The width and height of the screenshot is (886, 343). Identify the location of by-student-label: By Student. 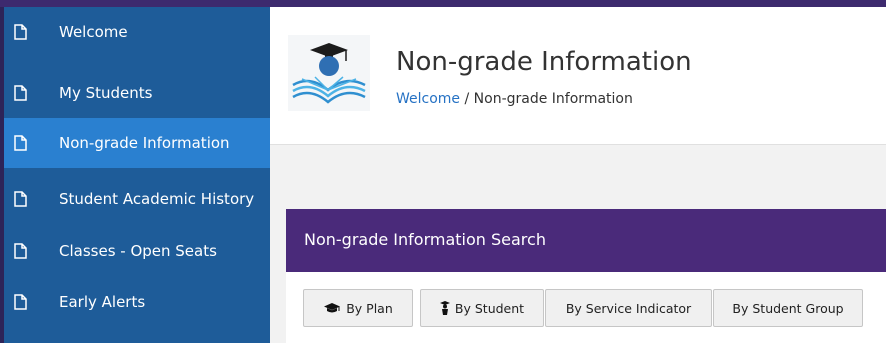
(489, 308).